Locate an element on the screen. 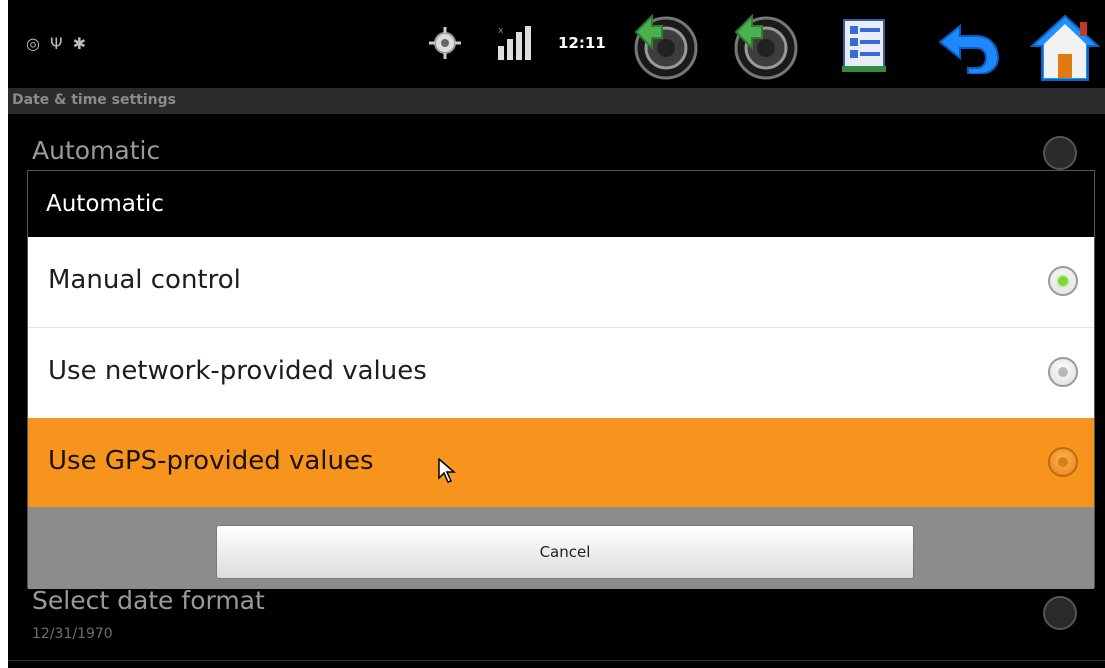  date-format-dropdown-icon is located at coordinates (1060, 613).